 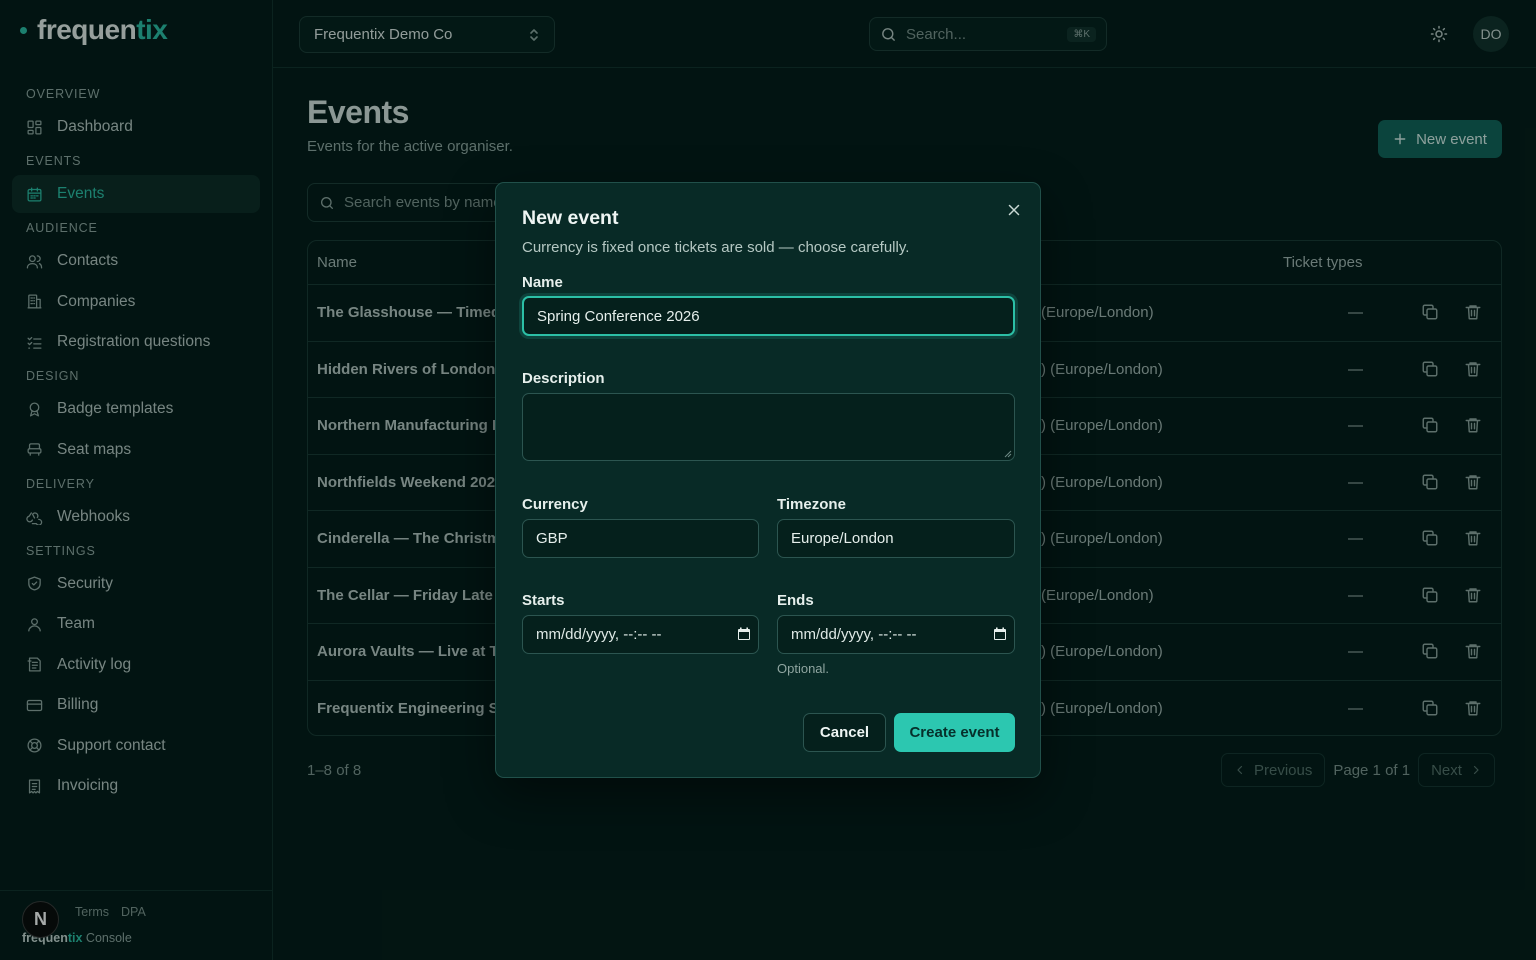 I want to click on event-name-input: Spring Conference 2026, so click(x=768, y=316).